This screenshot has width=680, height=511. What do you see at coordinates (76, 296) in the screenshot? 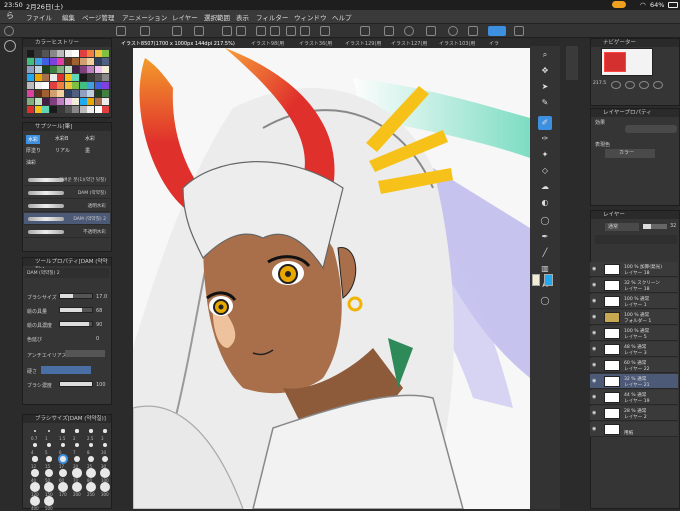
I see `brush-size-slider` at bounding box center [76, 296].